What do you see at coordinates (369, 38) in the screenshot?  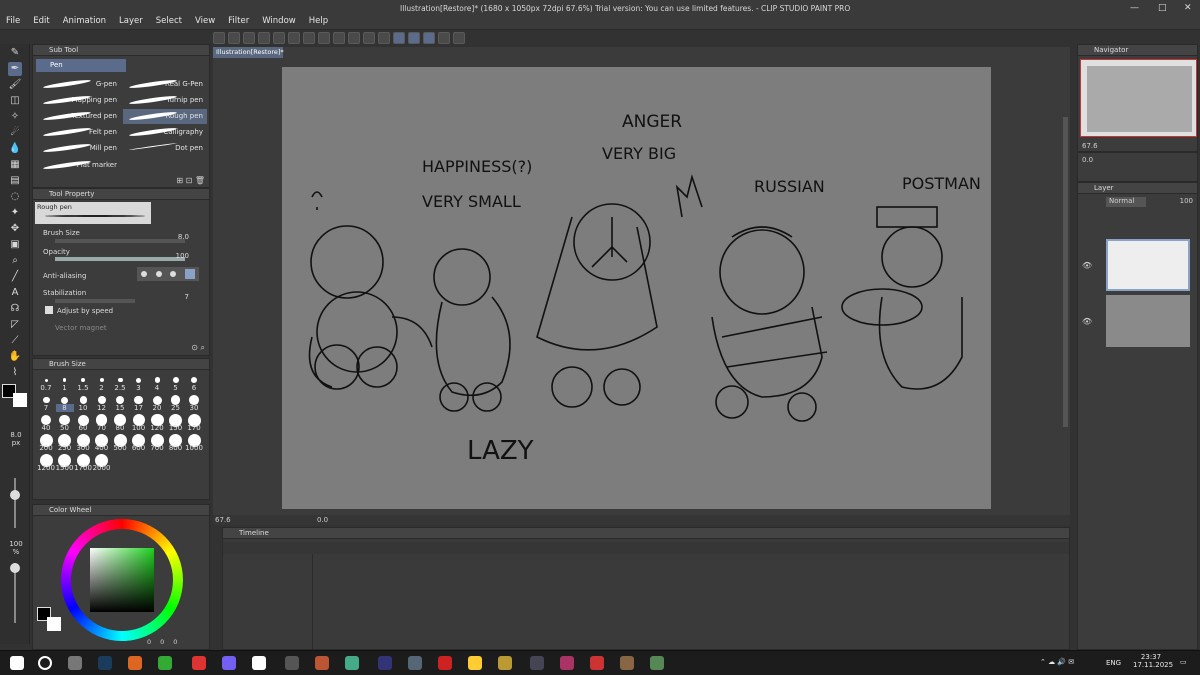 I see `crop-icon` at bounding box center [369, 38].